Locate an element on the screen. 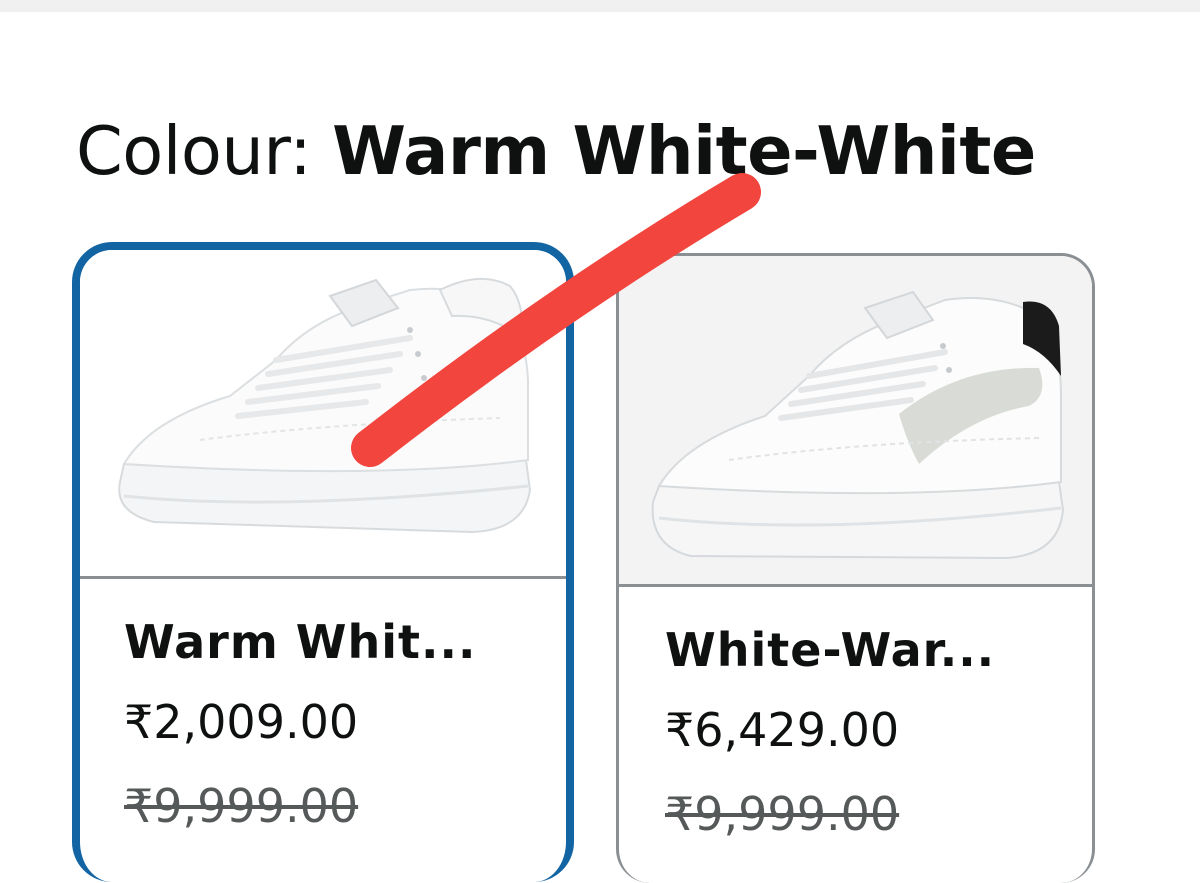 The height and width of the screenshot is (883, 1200). swatch-price: ₹2,009.00 is located at coordinates (241, 722).